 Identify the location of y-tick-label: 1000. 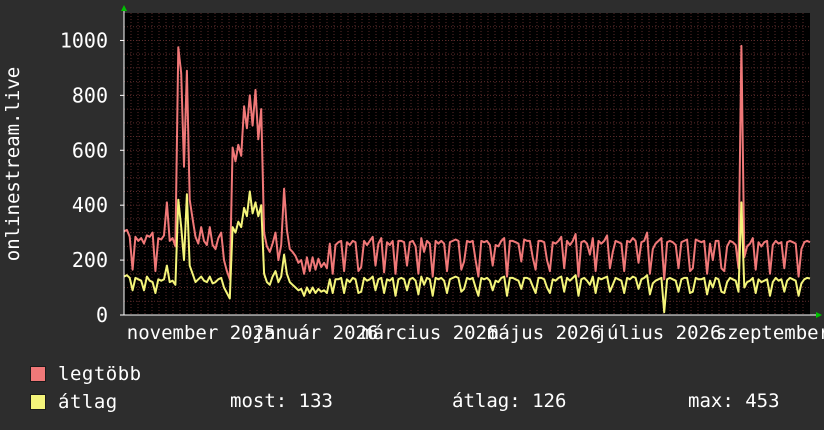
(84, 40).